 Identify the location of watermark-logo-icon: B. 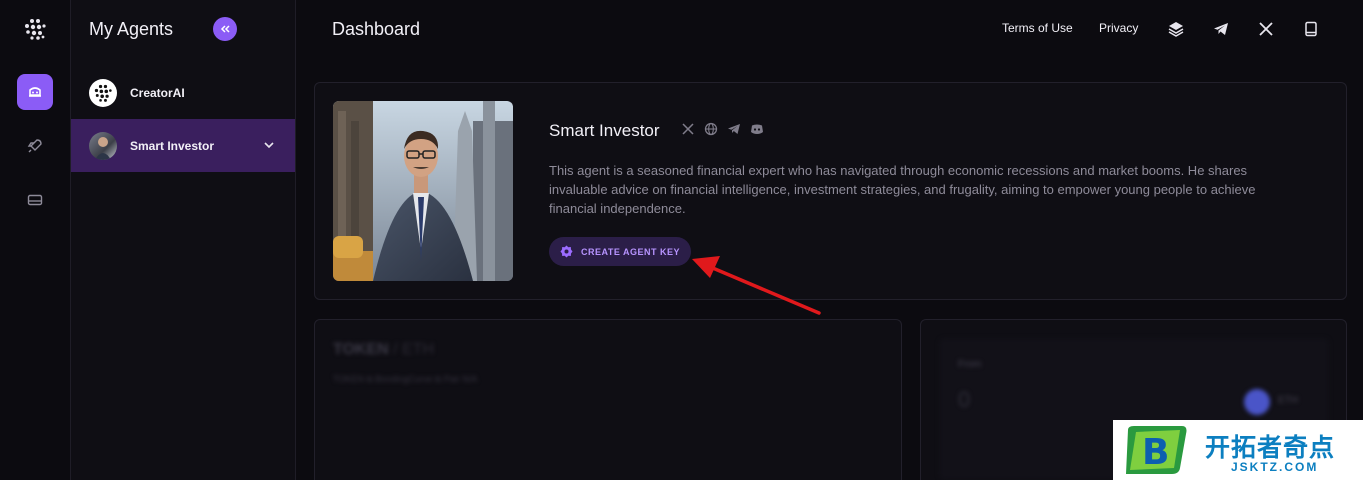
(1156, 450).